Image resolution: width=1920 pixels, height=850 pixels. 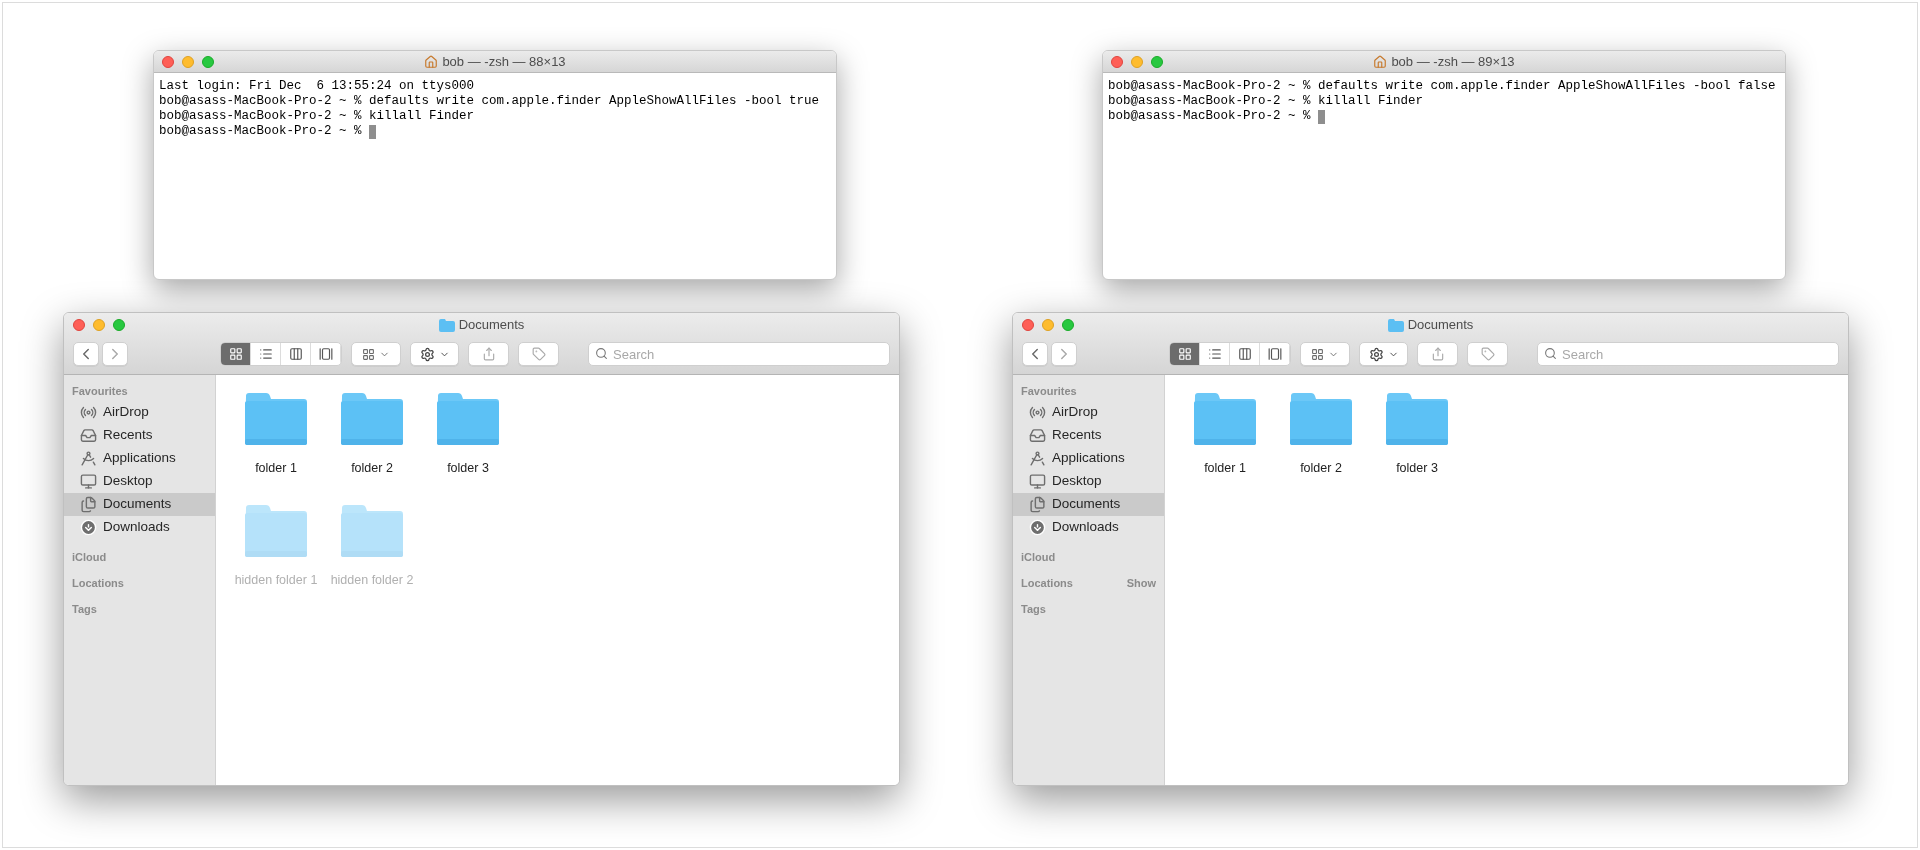 I want to click on tag-icon, so click(x=1487, y=354).